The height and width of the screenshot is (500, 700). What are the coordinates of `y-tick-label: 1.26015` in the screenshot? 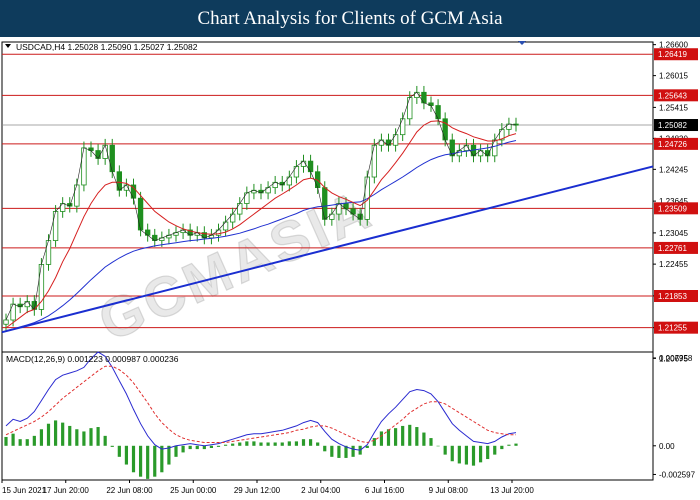 It's located at (673, 76).